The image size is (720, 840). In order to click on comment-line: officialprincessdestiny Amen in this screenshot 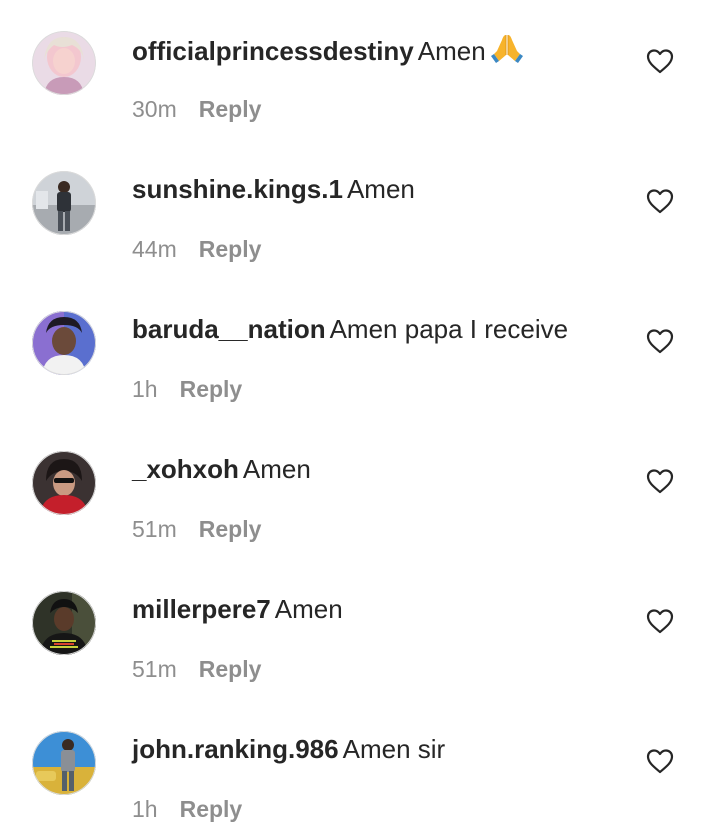, I will do `click(328, 52)`.